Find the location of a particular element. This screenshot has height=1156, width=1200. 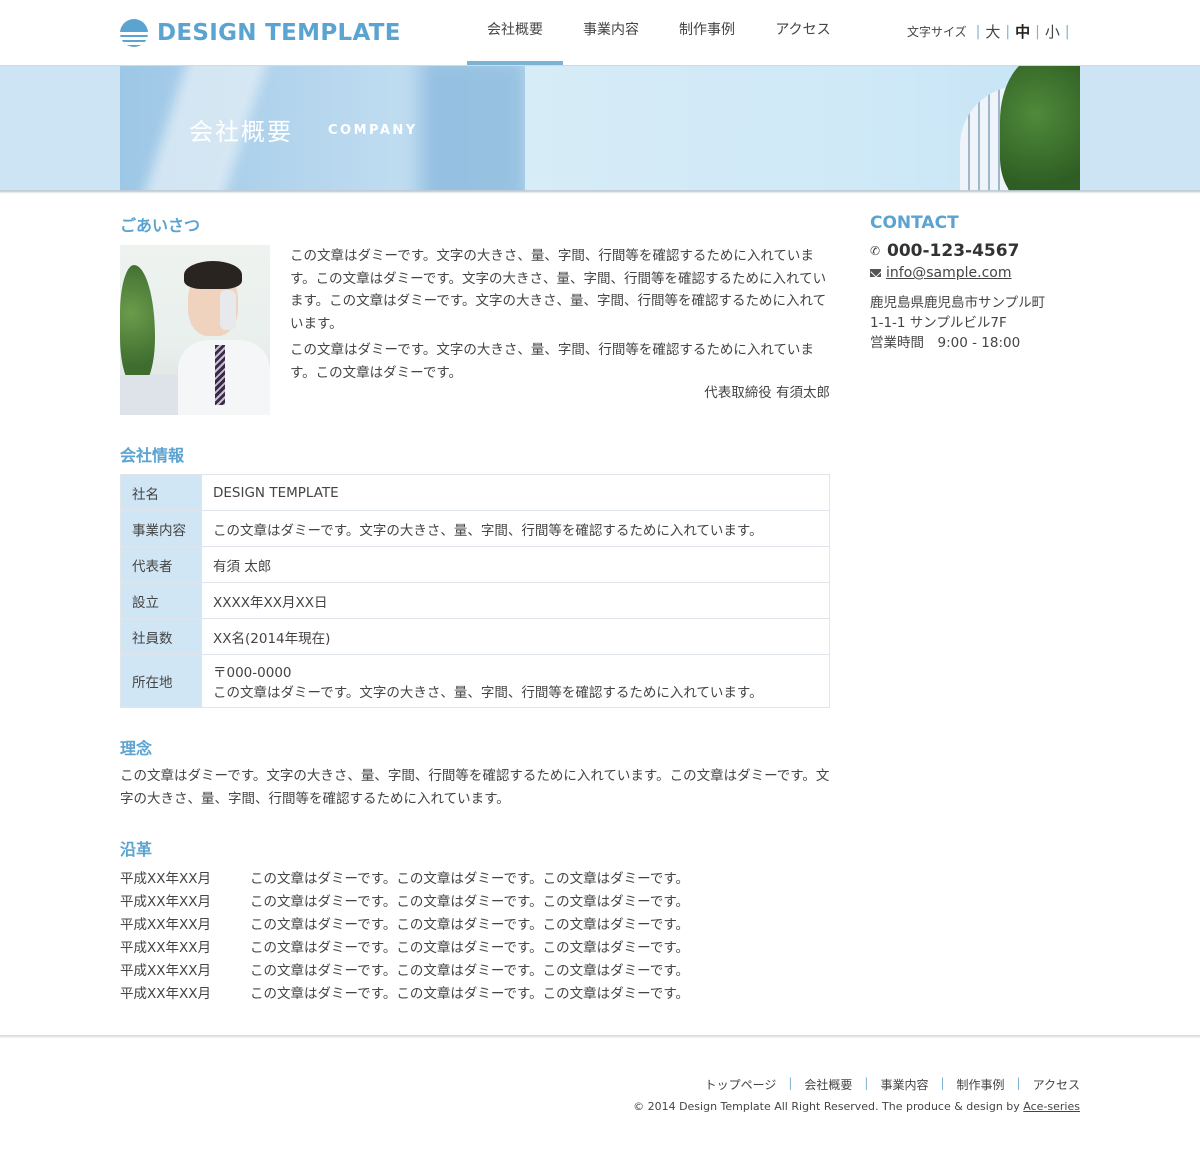

table-label: 社名 is located at coordinates (161, 492).